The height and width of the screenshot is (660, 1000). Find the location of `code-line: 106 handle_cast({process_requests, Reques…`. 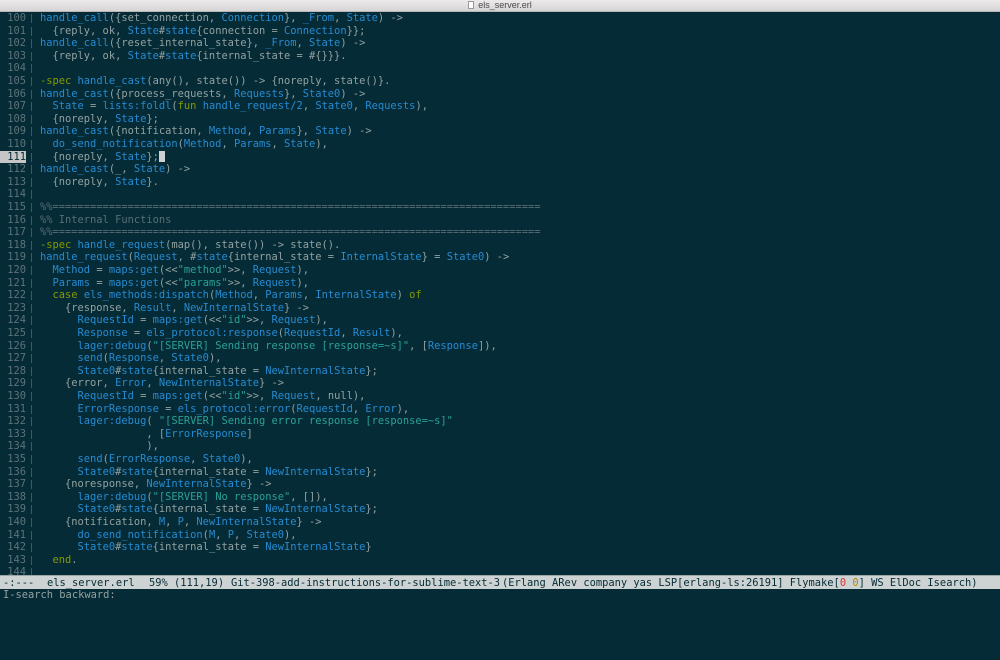

code-line: 106 handle_cast({process_requests, Reques… is located at coordinates (500, 94).